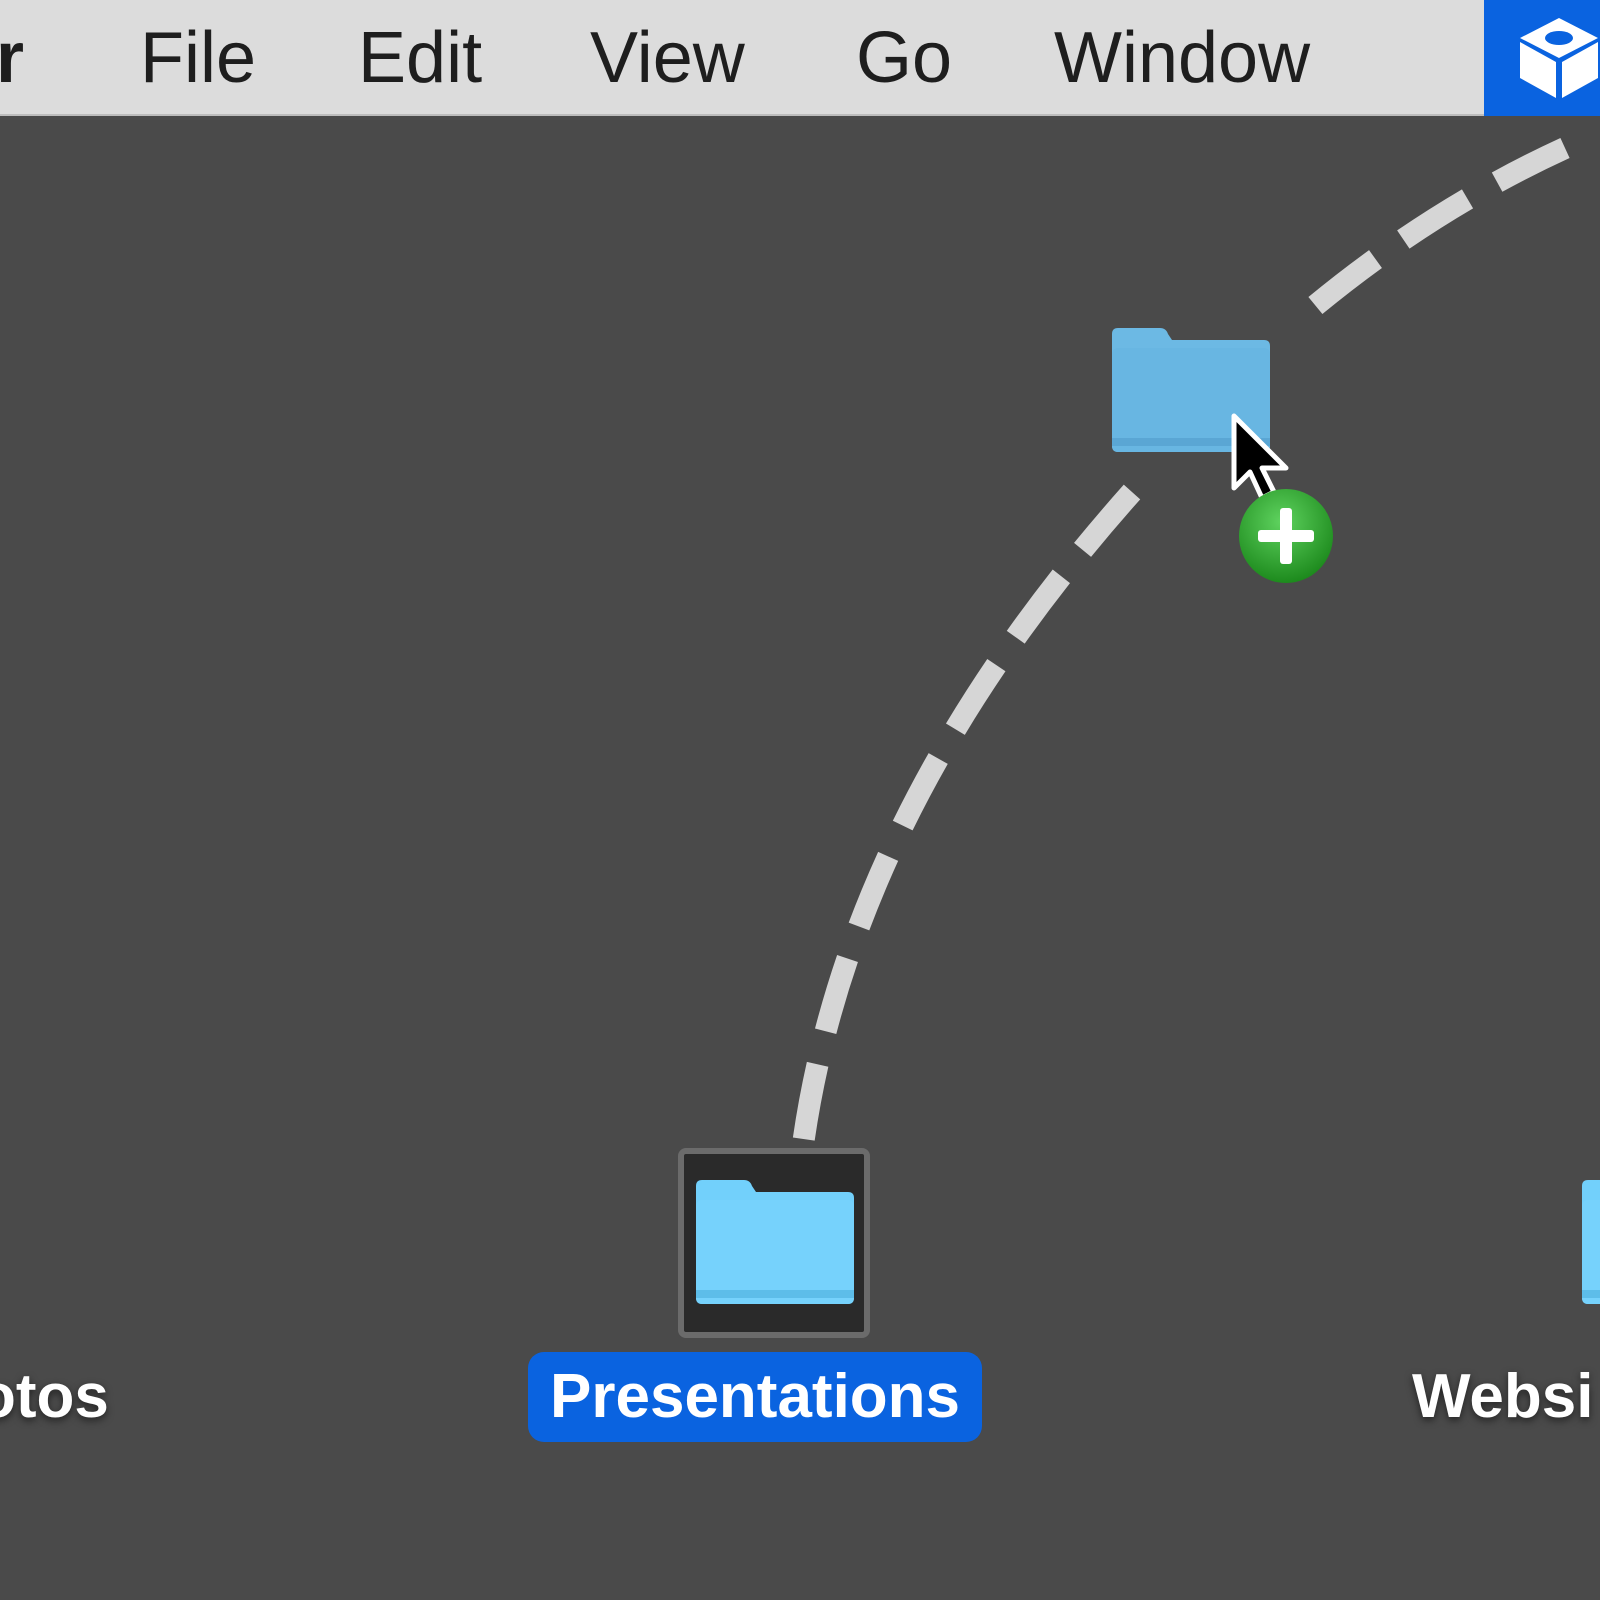  I want to click on plus-badge-icon, so click(1286, 536).